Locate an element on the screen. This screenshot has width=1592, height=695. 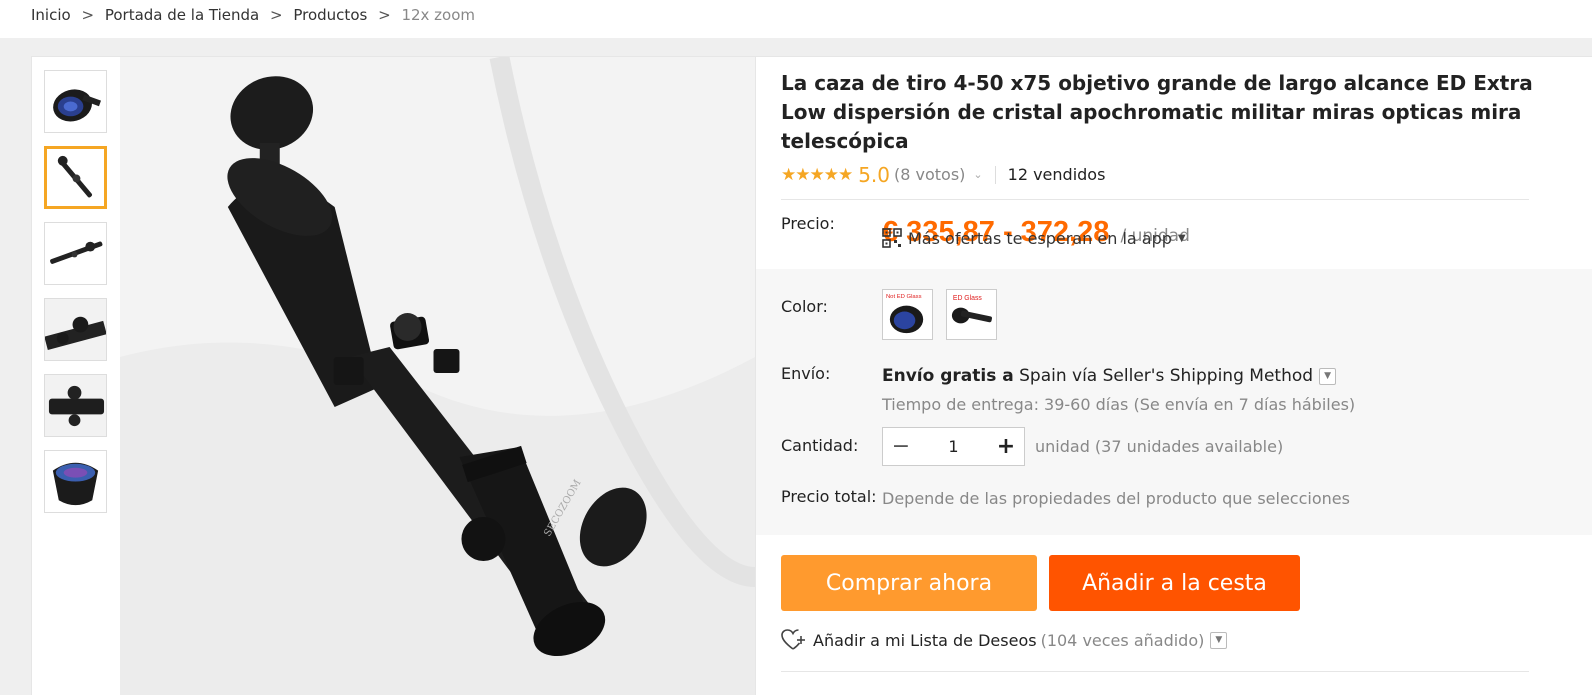
qr-code-icon is located at coordinates (892, 238).